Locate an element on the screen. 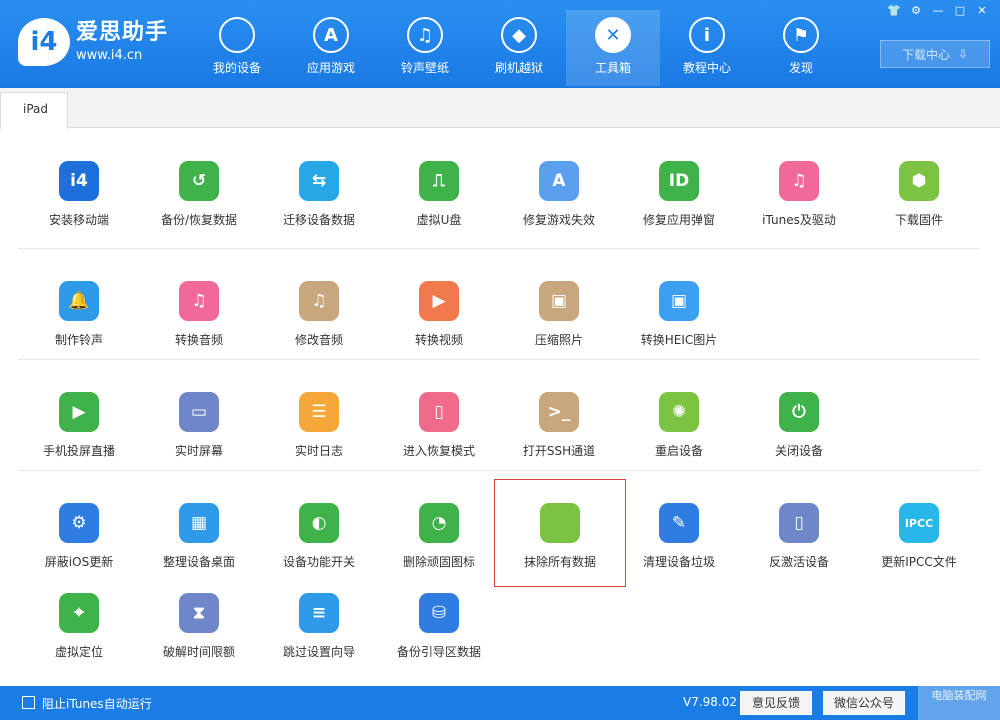 This screenshot has width=1000, height=720. edit-audio-icon: ♫ is located at coordinates (319, 301).